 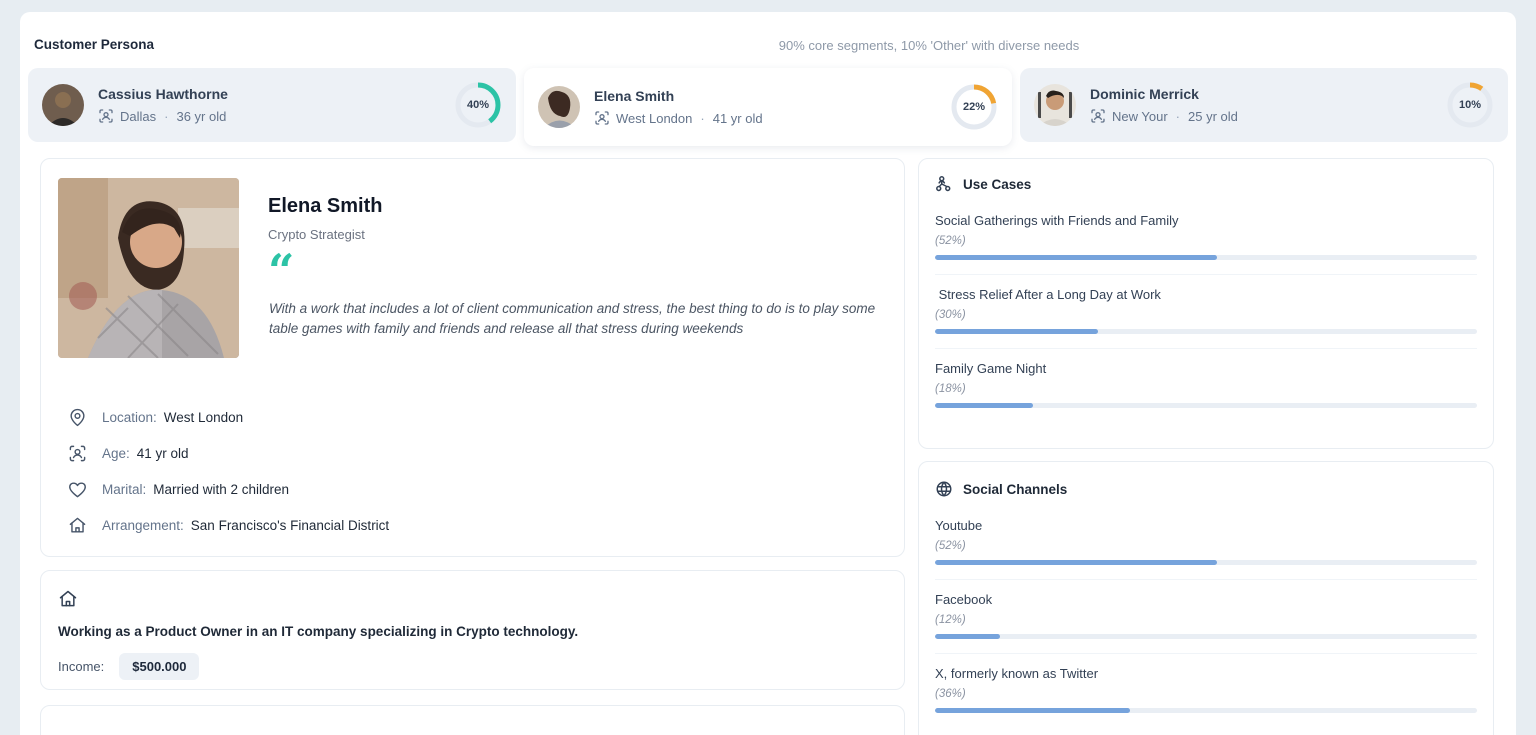 I want to click on detail-value: San Francisco's Financial District, so click(x=290, y=525).